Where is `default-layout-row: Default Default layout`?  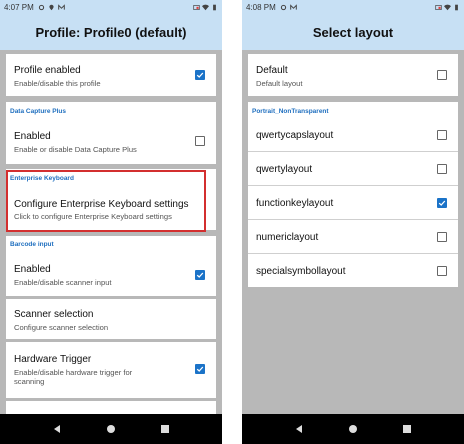
default-layout-row: Default Default layout is located at coordinates (353, 75).